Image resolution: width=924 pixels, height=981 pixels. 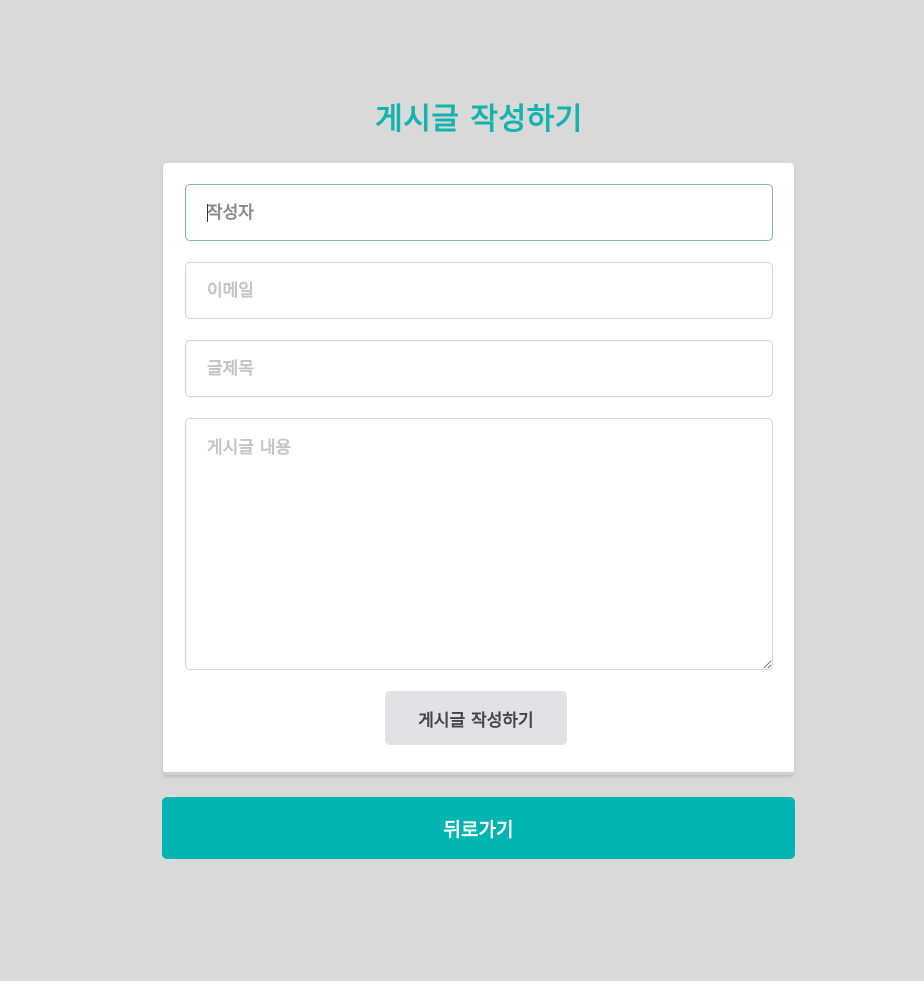 I want to click on back-button: 뒤로가기, so click(x=478, y=828).